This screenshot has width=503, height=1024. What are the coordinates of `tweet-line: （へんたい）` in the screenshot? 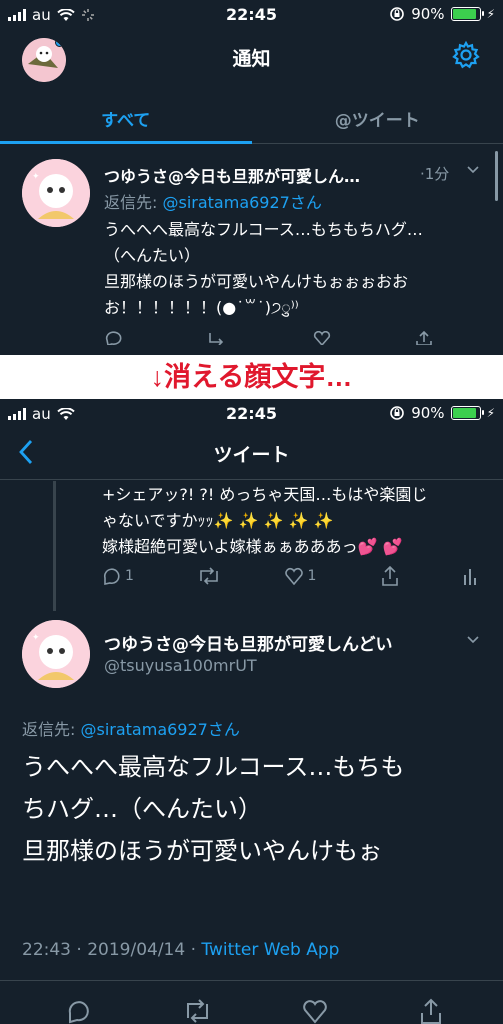 It's located at (152, 255).